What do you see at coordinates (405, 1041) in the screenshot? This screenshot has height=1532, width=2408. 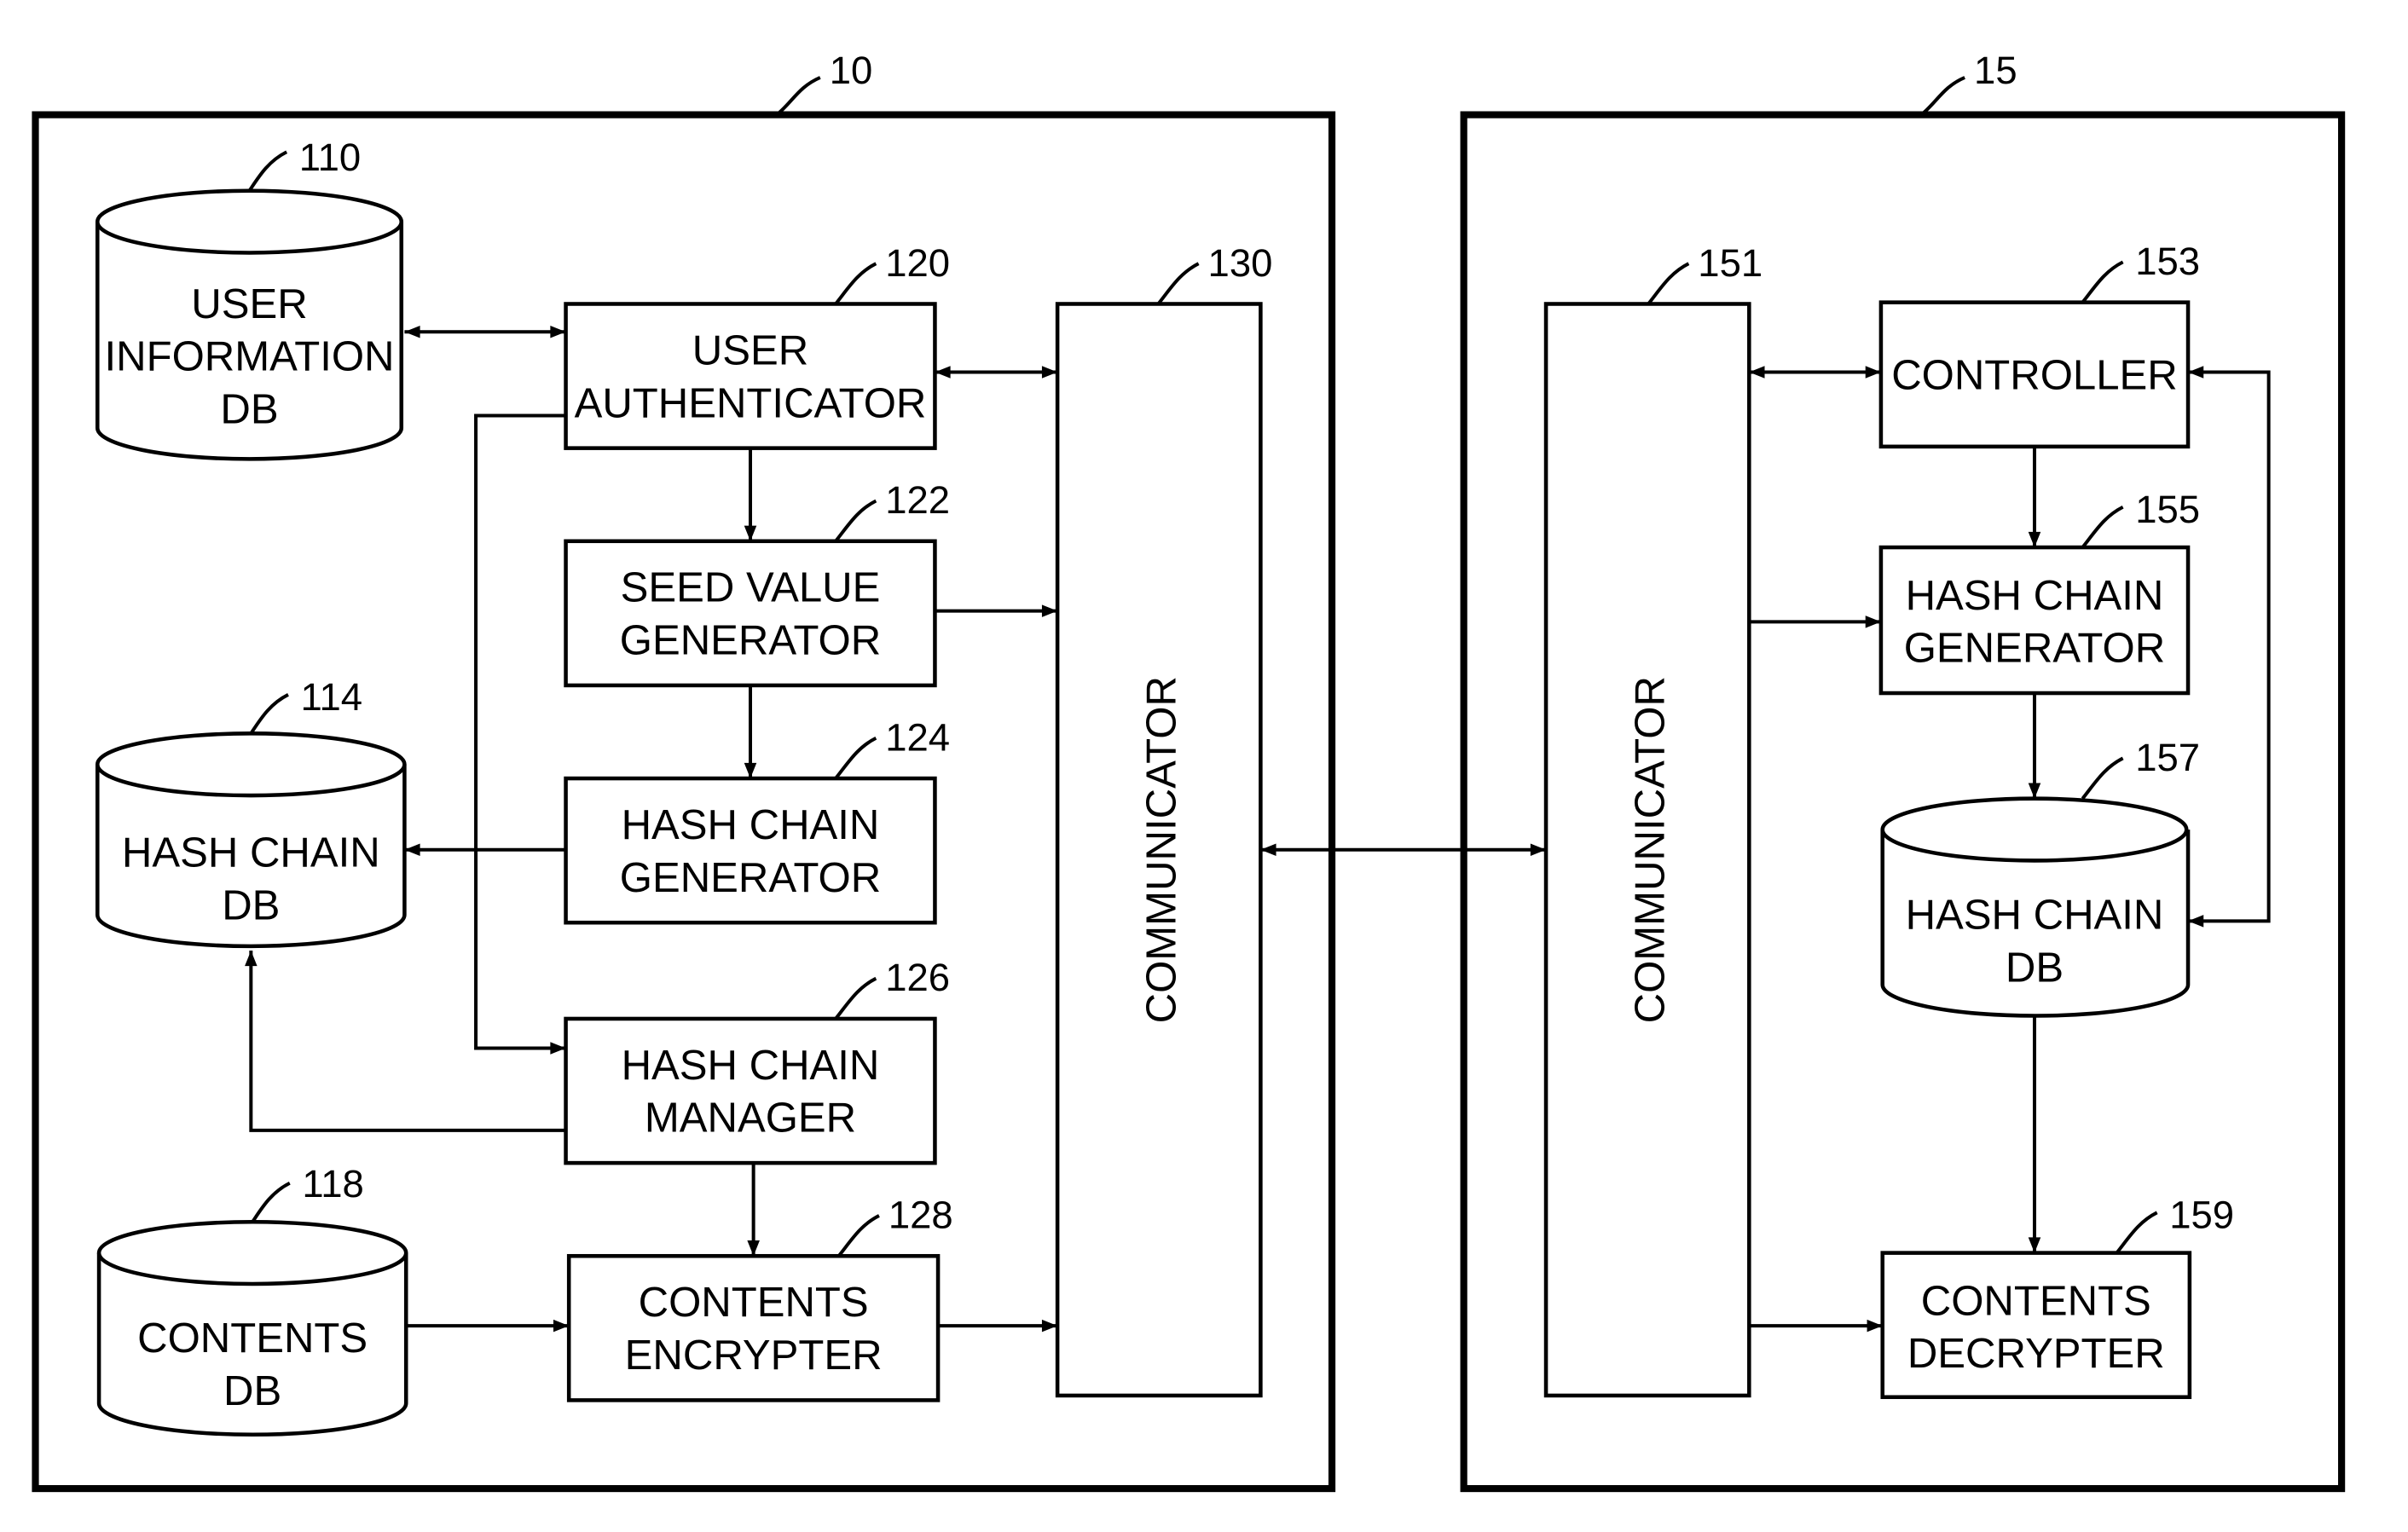 I see `arrow-manager-hashdb` at bounding box center [405, 1041].